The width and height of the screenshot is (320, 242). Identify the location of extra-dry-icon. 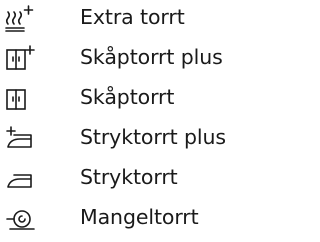
(25, 19).